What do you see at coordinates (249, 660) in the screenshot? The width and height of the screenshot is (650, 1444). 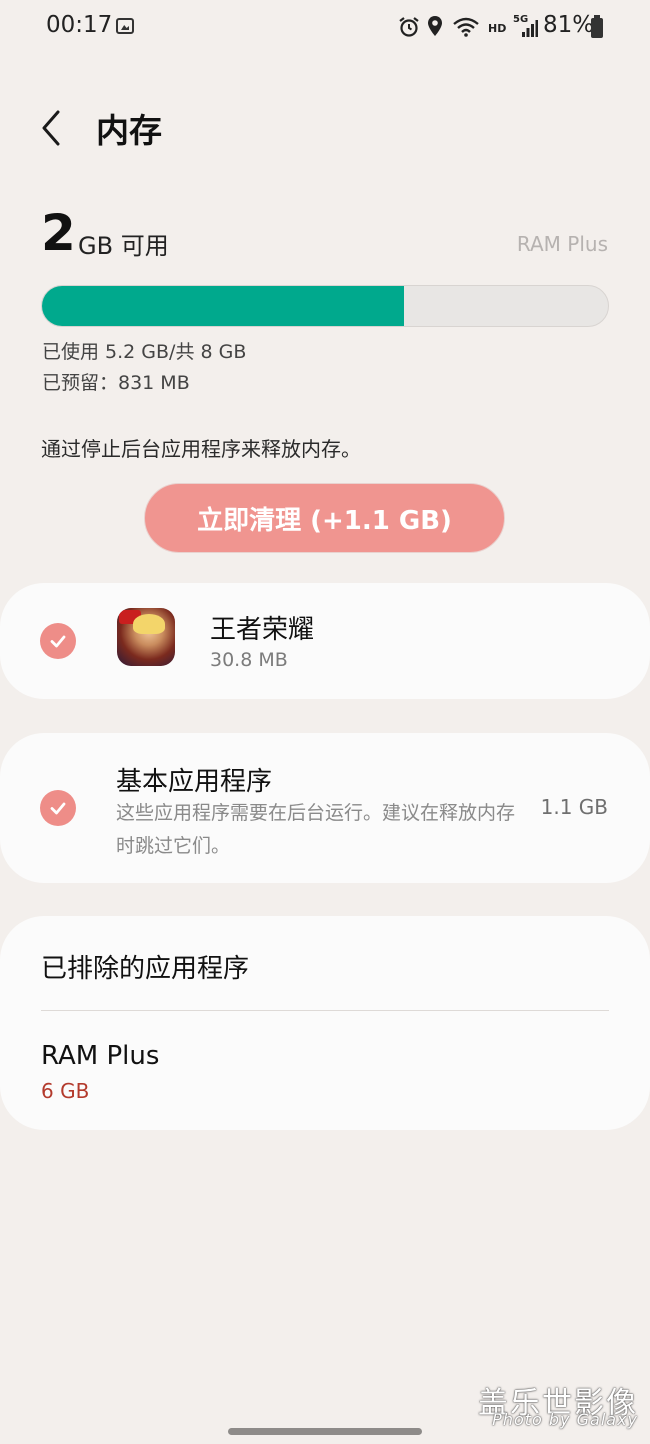 I see `app-size: 30.8 MB` at bounding box center [249, 660].